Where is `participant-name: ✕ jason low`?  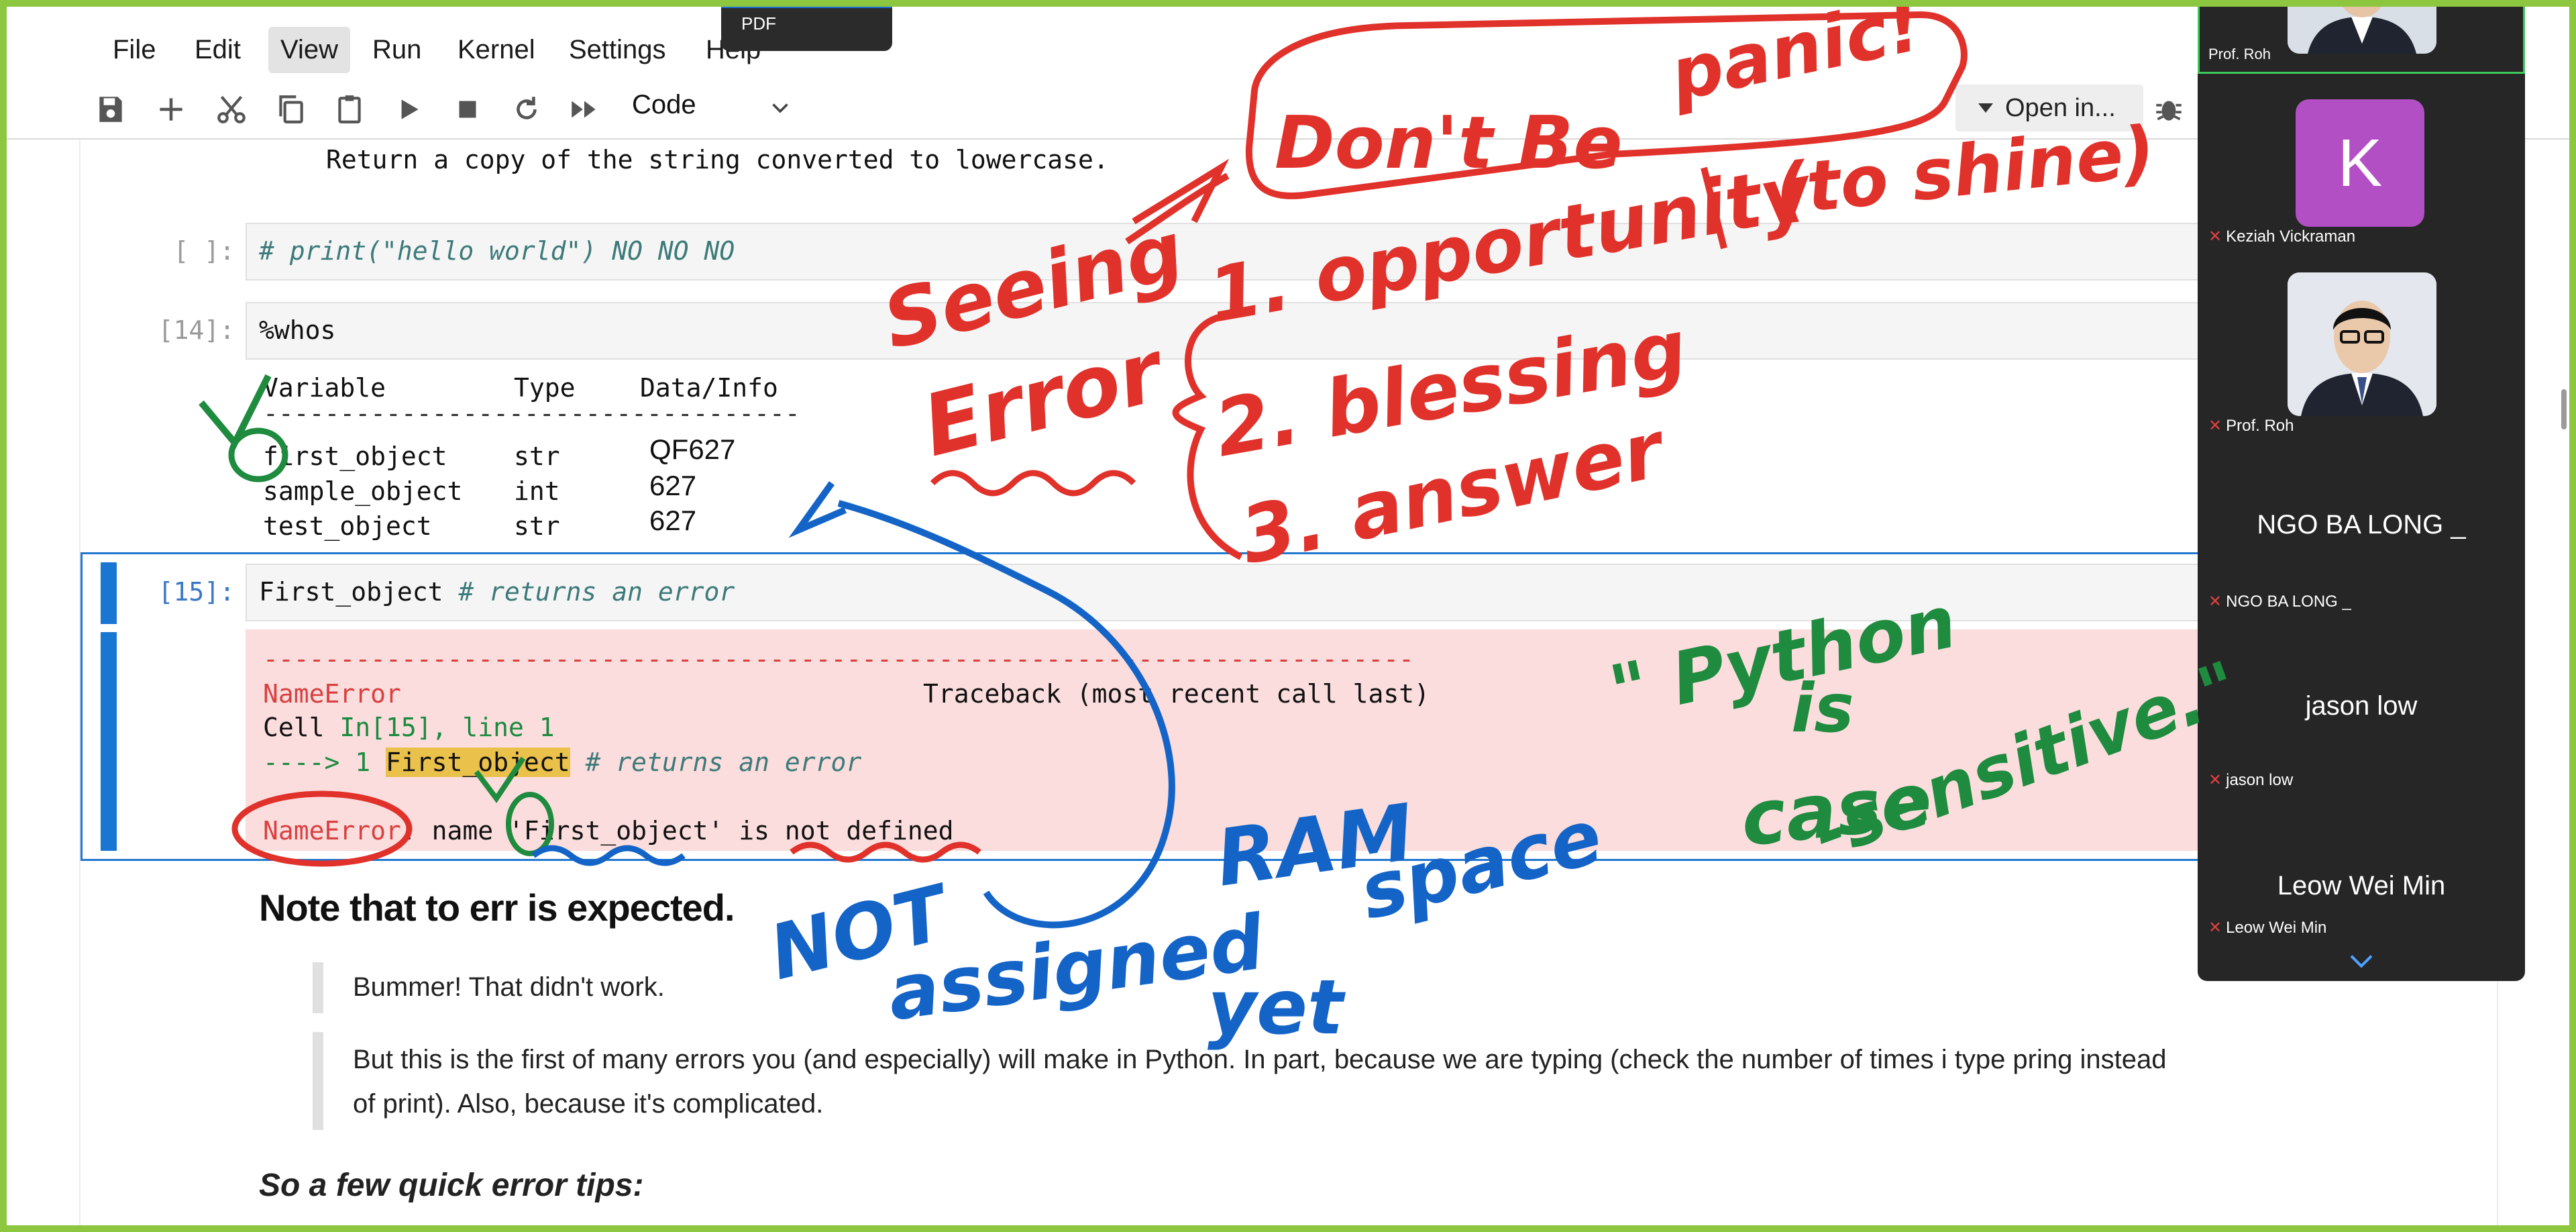
participant-name: ✕ jason low is located at coordinates (2251, 780).